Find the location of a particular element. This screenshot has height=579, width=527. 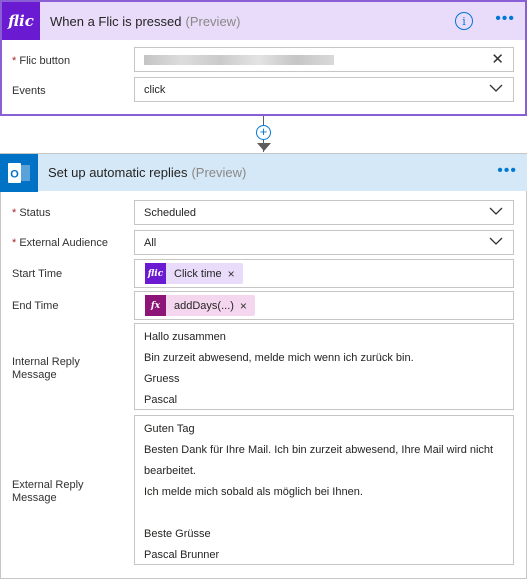

trigger-title: When a Flic is pressed is located at coordinates (116, 21).